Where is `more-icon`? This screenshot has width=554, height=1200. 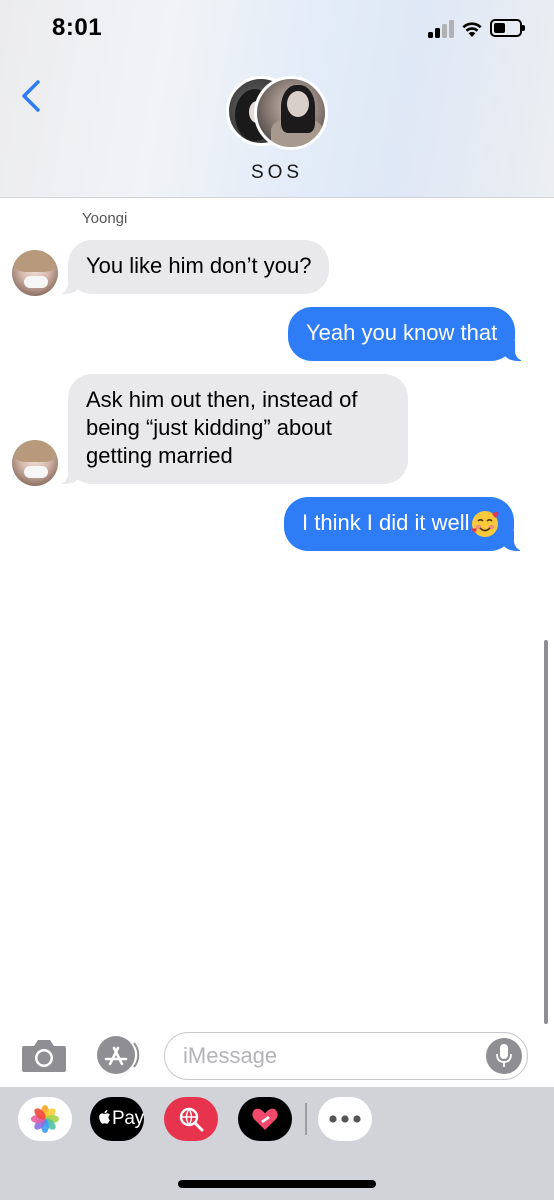 more-icon is located at coordinates (345, 1119).